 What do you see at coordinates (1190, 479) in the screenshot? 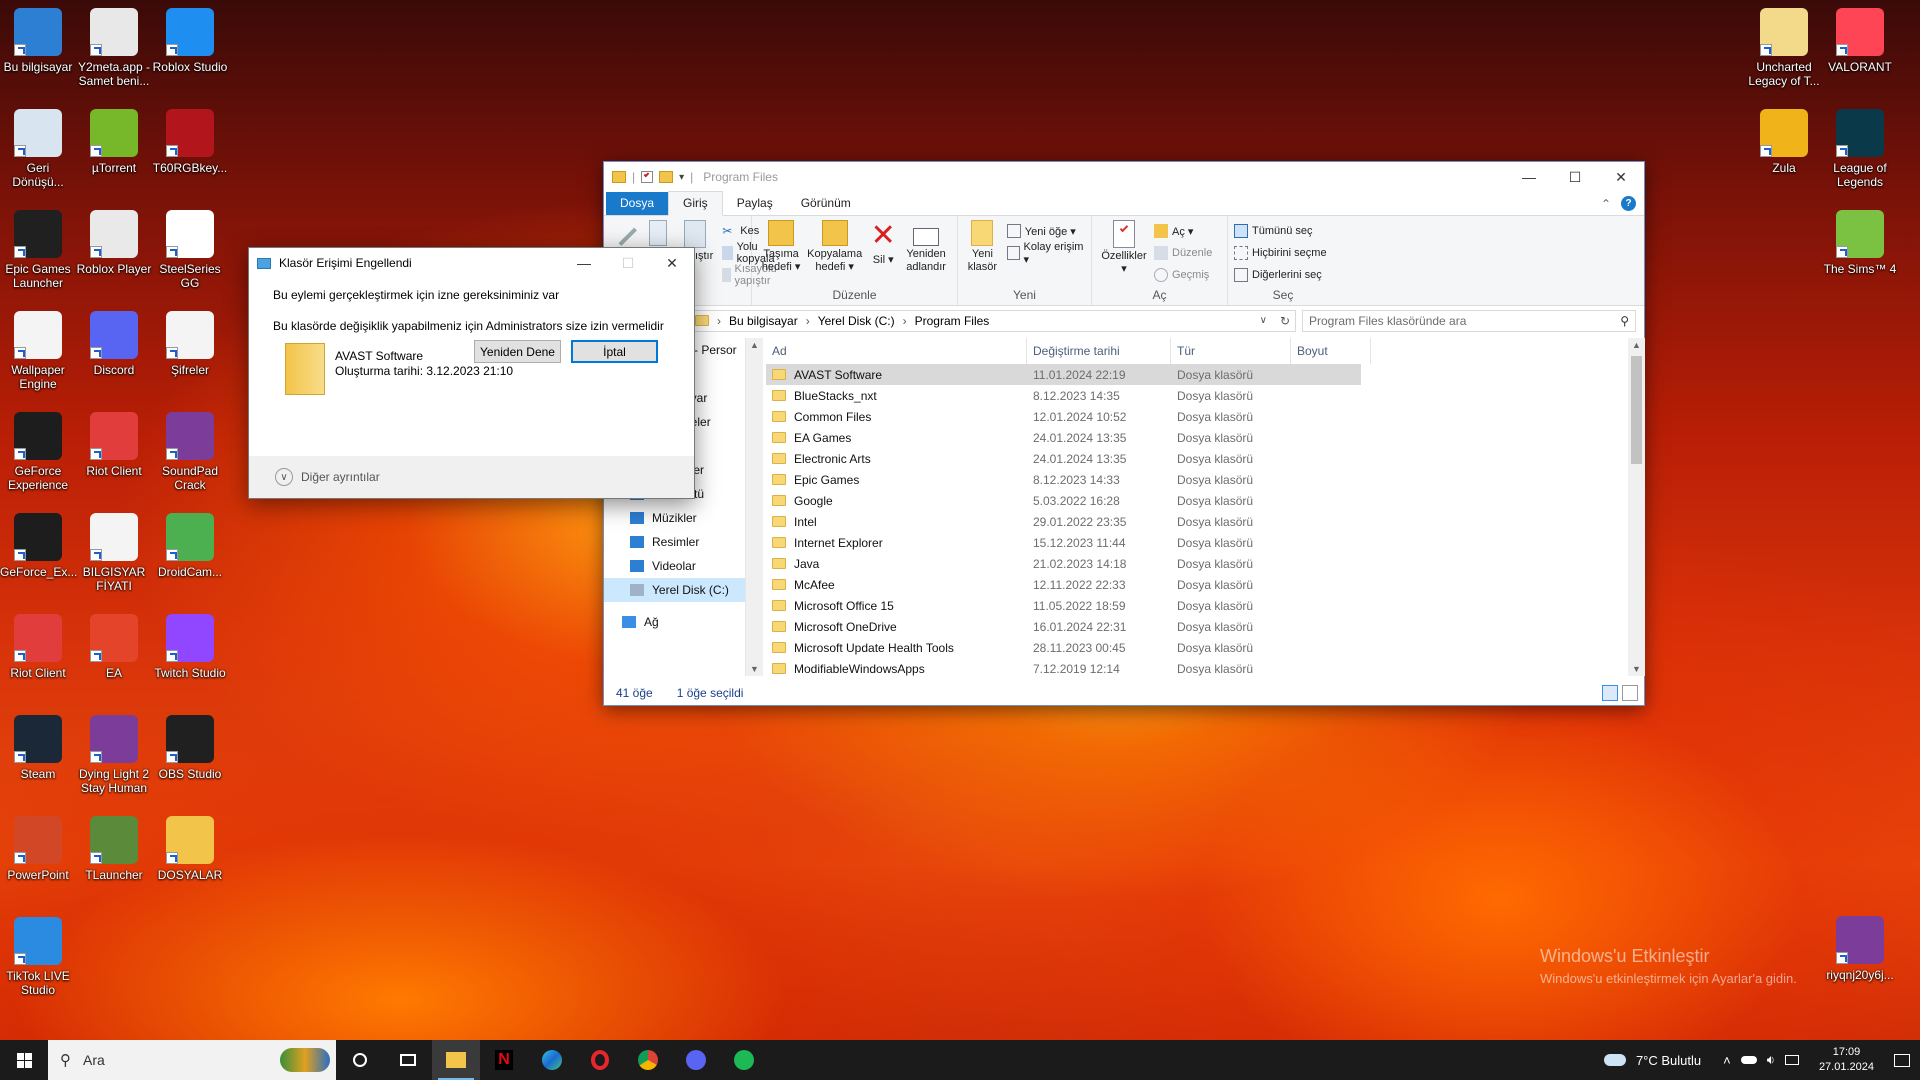
I see `file-row: Epic Games 8.12.2023 14:33 Dosya klasörü` at bounding box center [1190, 479].